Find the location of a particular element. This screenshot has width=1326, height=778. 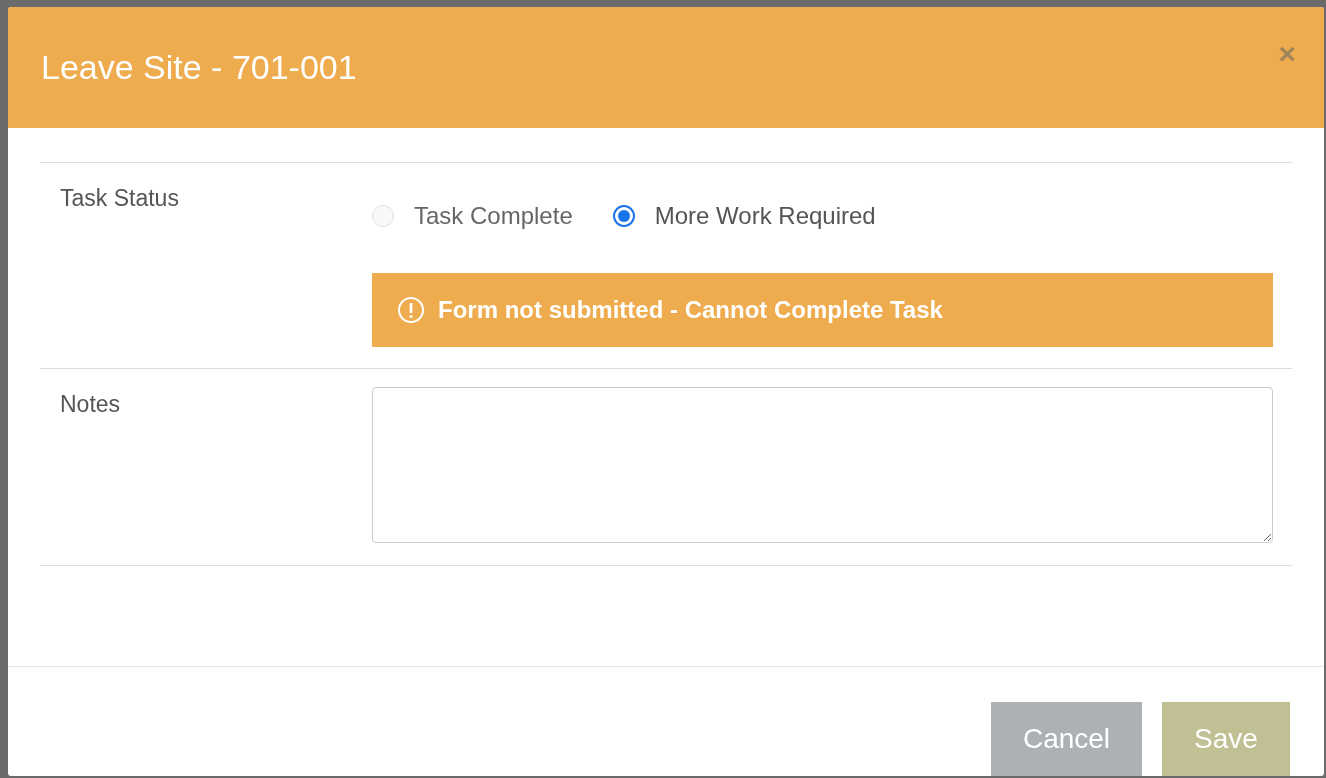

warning-icon is located at coordinates (411, 309).